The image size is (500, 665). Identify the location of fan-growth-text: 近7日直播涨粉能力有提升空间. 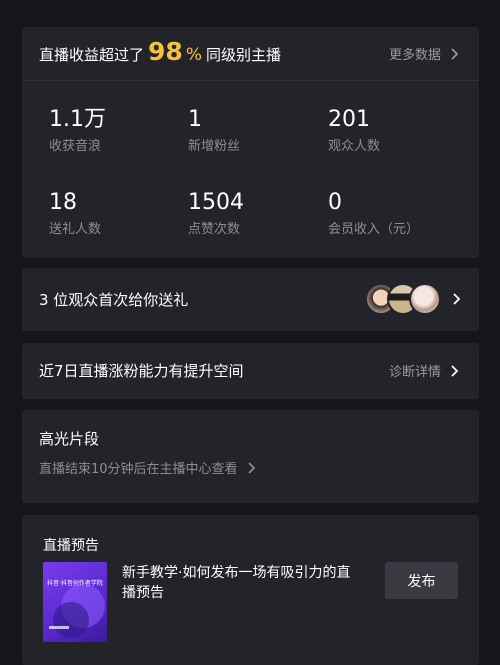
(141, 371).